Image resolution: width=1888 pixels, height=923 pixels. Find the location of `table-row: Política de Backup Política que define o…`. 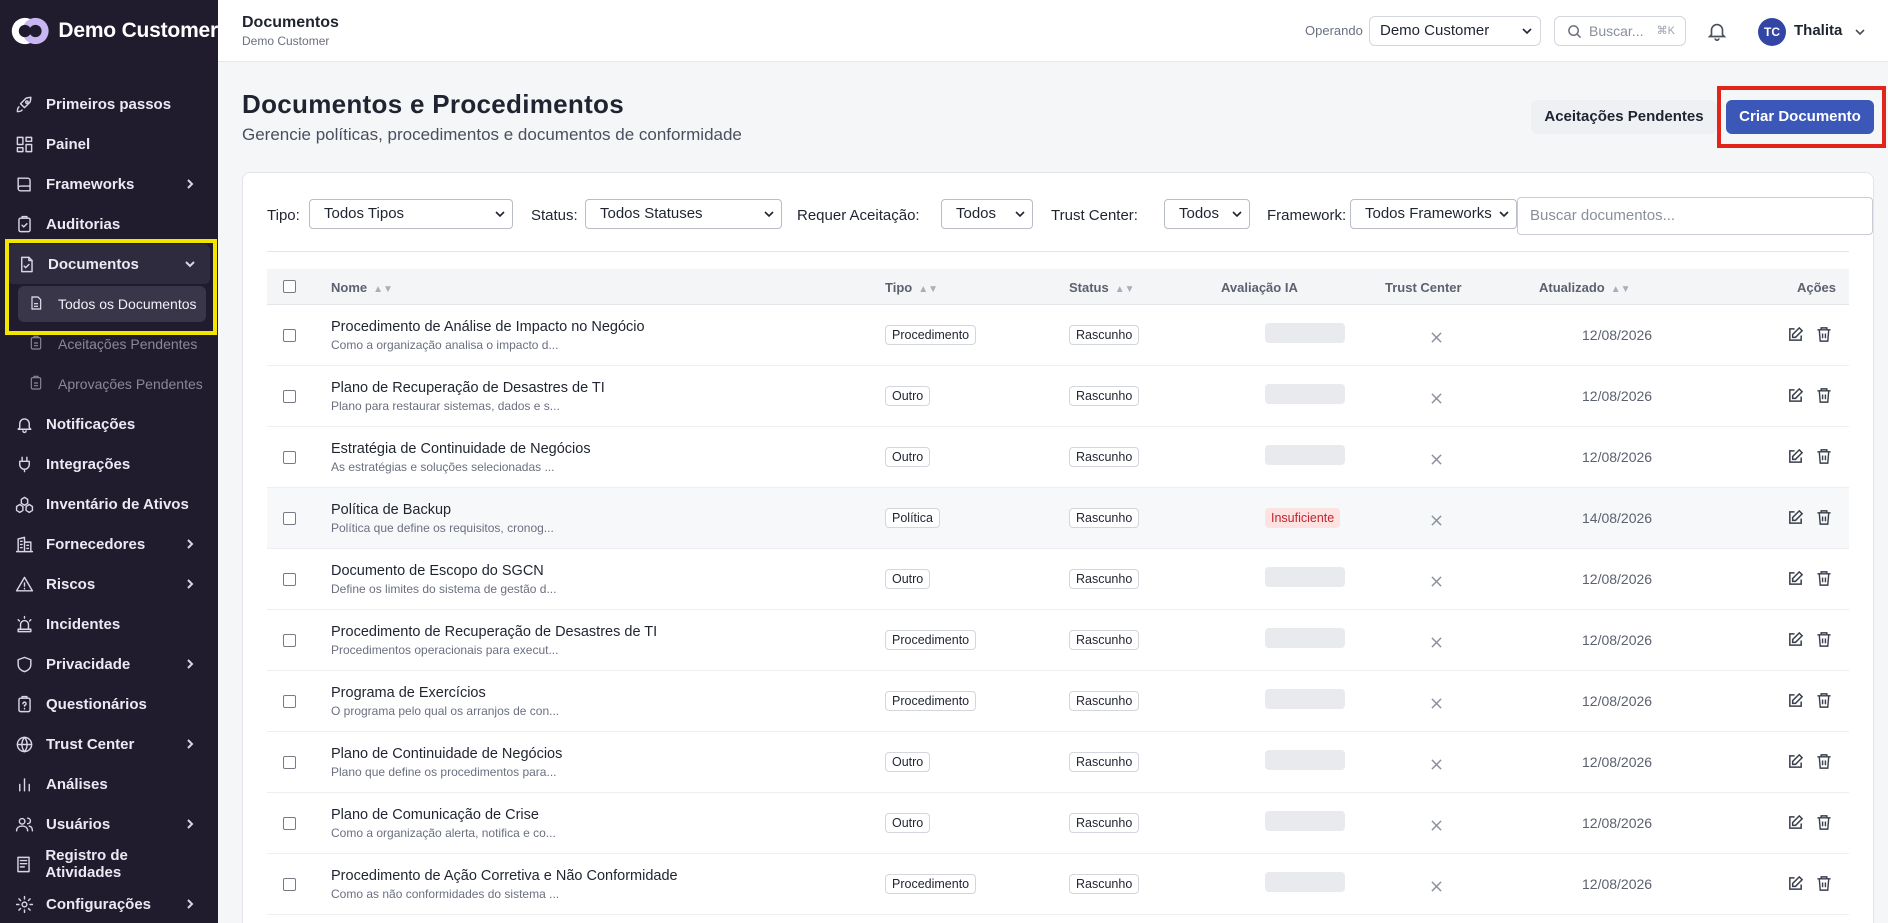

table-row: Política de Backup Política que define o… is located at coordinates (1058, 518).